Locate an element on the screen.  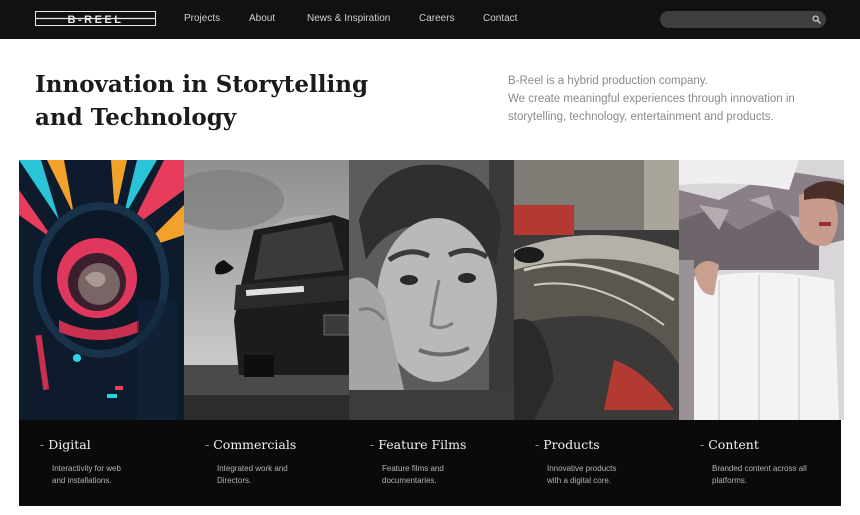
category-description: Integrated work and Directors. is located at coordinates (279, 475).